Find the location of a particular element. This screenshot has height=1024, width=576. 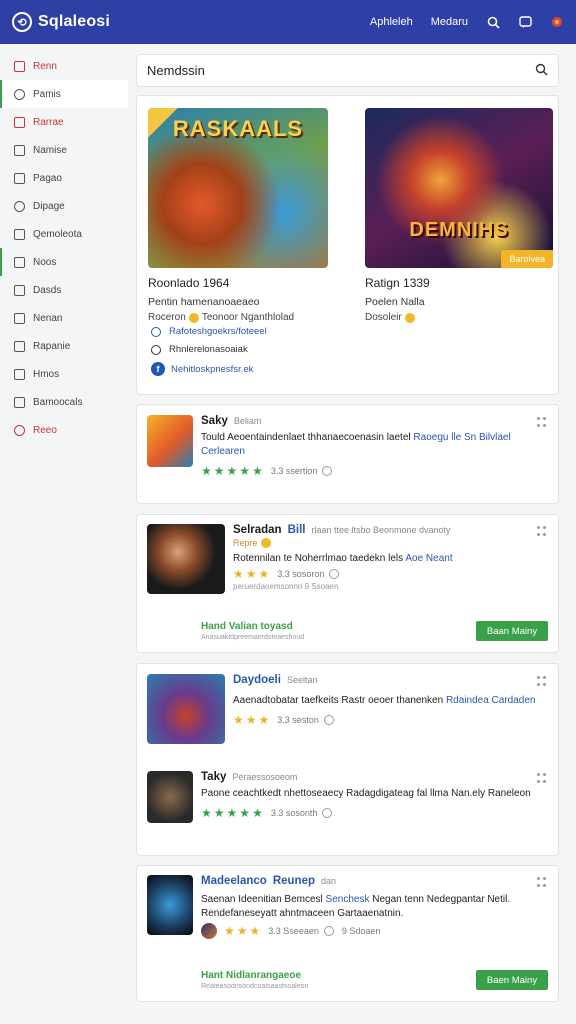

sidebar-item-5: Pagao is located at coordinates (64, 178).